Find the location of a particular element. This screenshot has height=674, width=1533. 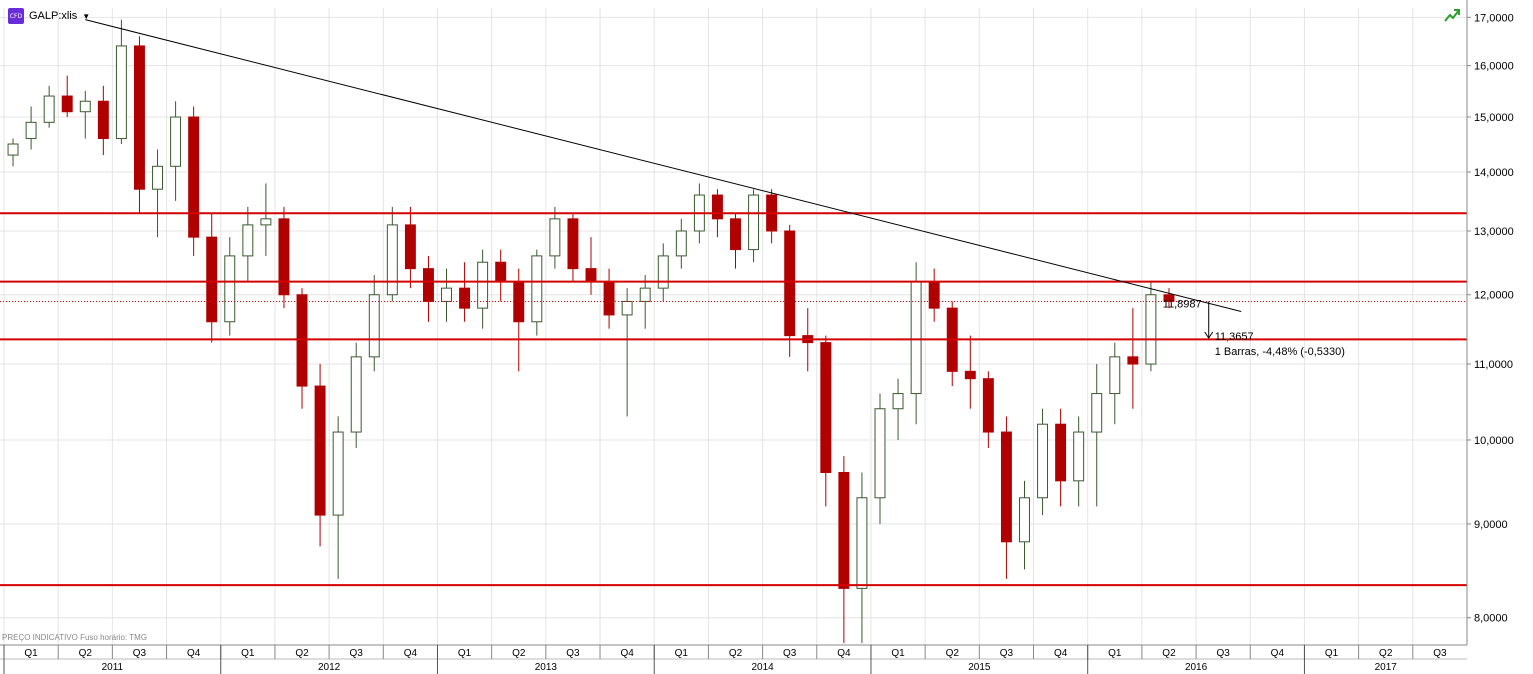

chart-header: CFD GALP:xlis ▼ is located at coordinates (49, 16).